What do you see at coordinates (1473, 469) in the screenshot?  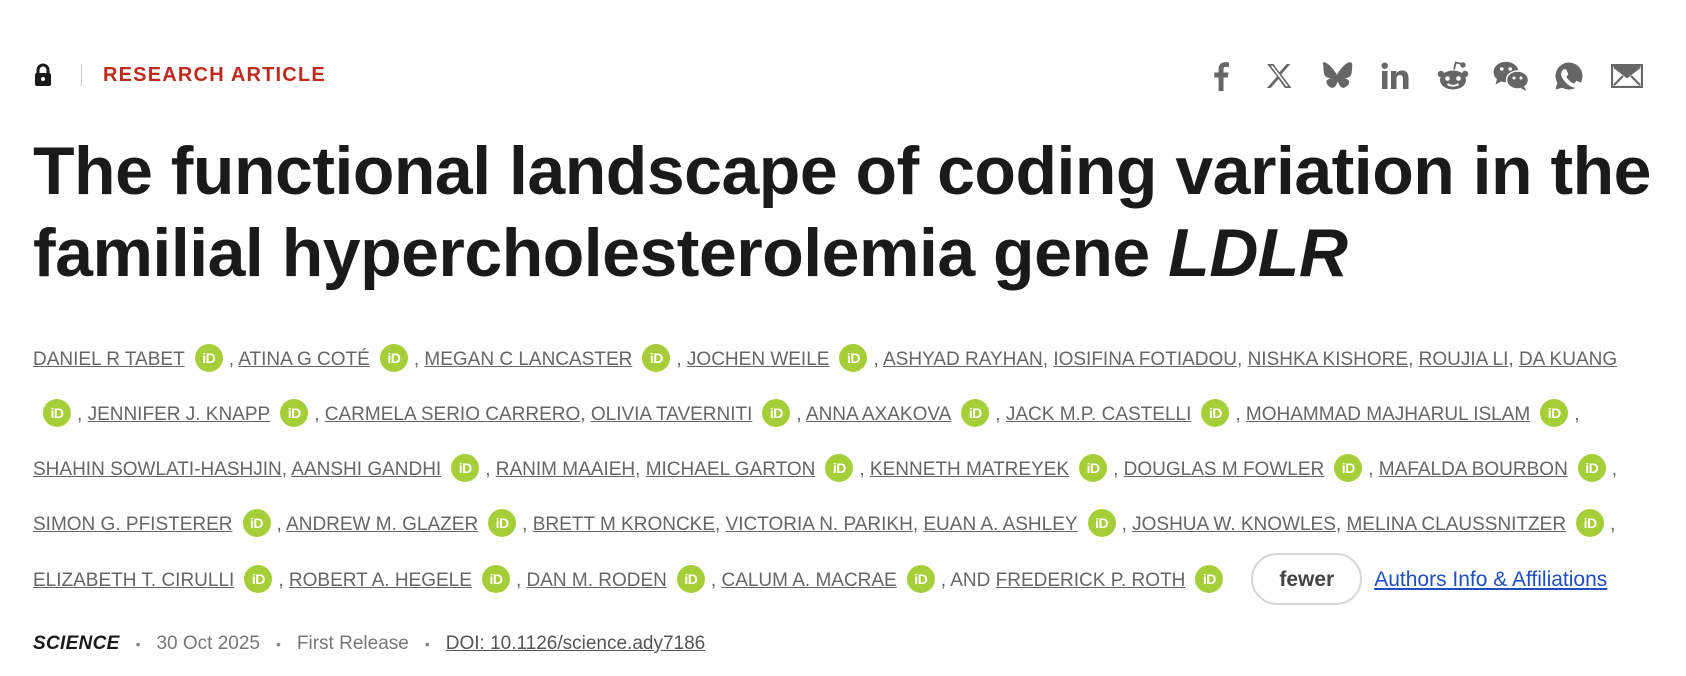 I see `author-name: MAFALDA BOURBON` at bounding box center [1473, 469].